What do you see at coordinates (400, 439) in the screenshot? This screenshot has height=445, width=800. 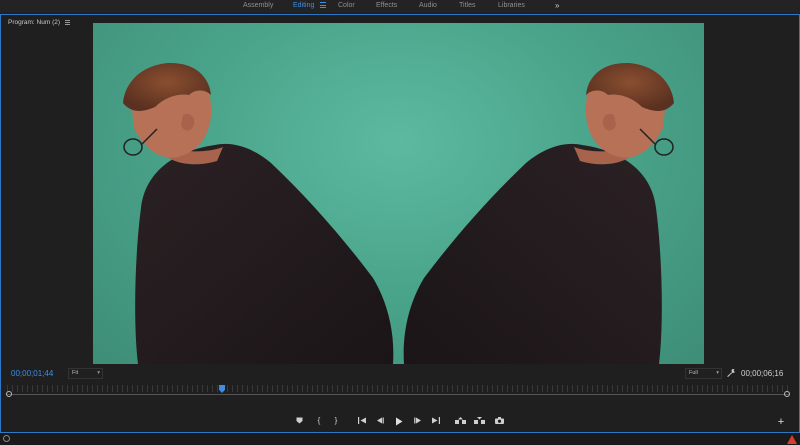 I see `status-bar` at bounding box center [400, 439].